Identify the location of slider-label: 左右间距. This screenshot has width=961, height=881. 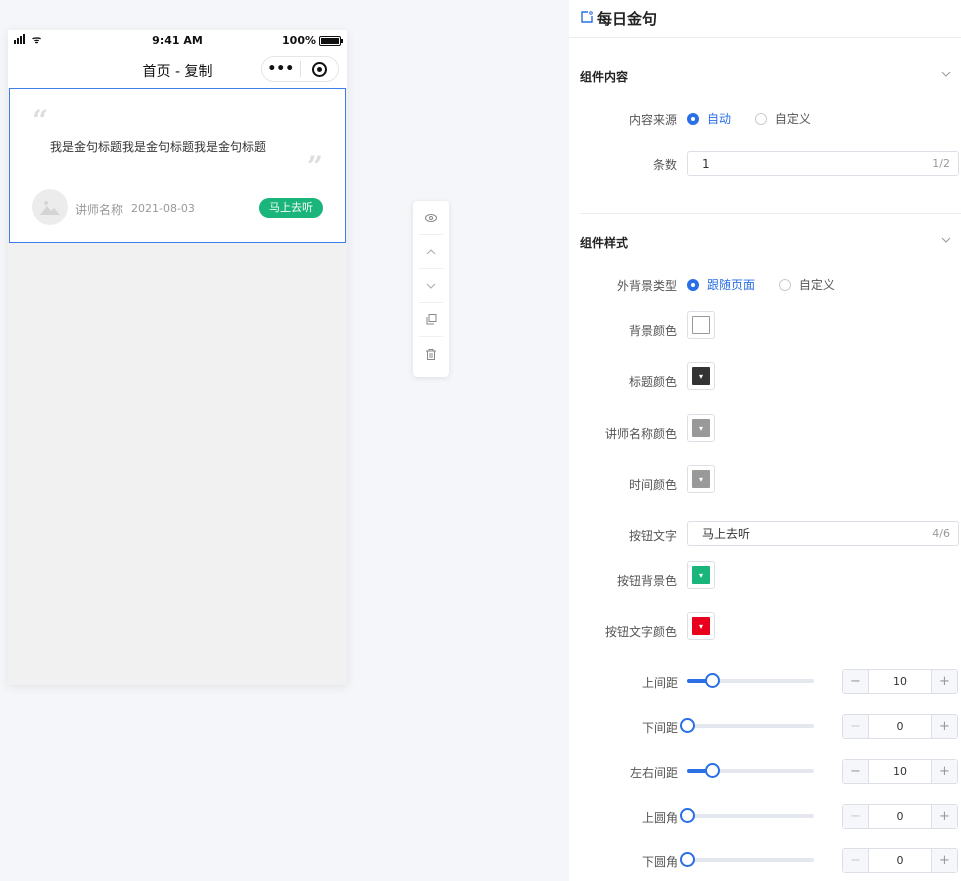
(653, 773).